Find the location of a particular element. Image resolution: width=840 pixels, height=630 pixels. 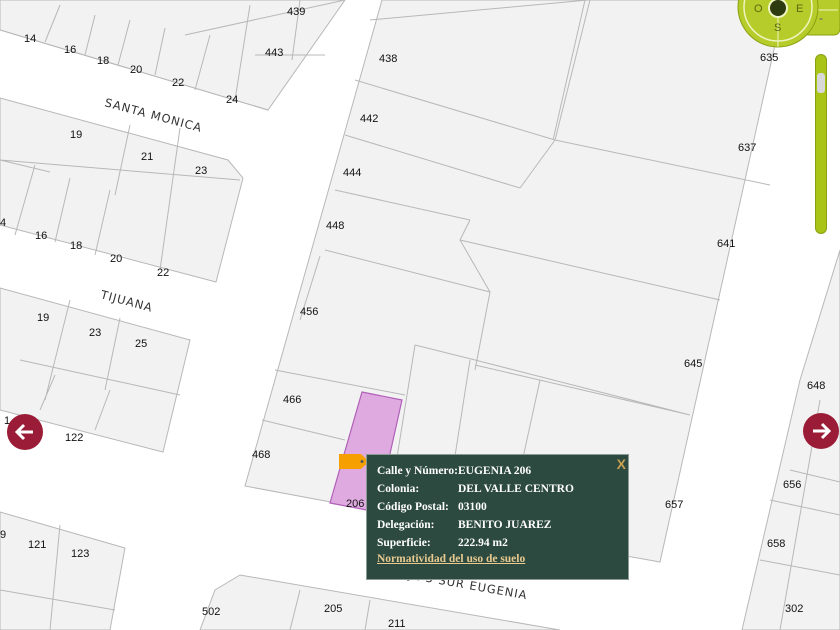

lot-number-label: 637 is located at coordinates (747, 148).